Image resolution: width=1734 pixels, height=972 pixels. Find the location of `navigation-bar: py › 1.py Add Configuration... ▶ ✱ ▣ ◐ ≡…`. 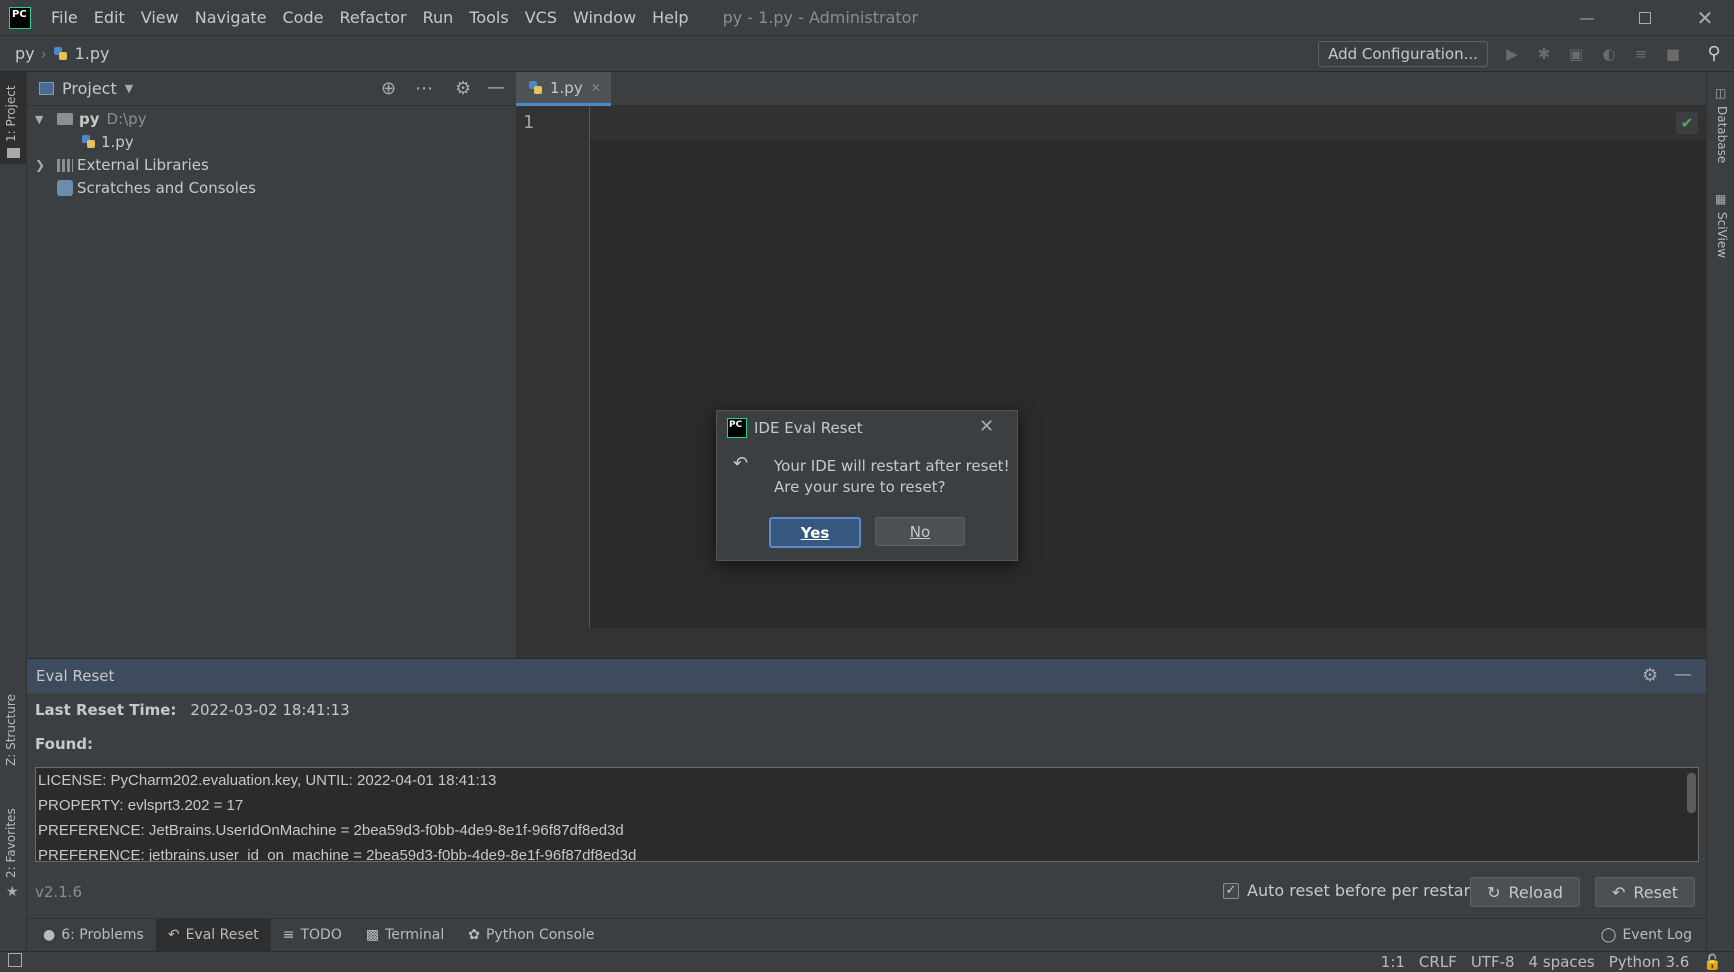

navigation-bar: py › 1.py Add Configuration... ▶ ✱ ▣ ◐ ≡… is located at coordinates (867, 54).